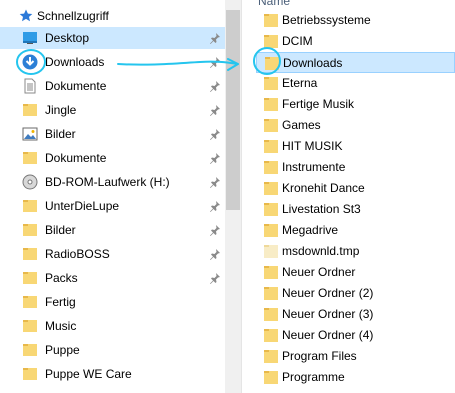 Image resolution: width=455 pixels, height=393 pixels. Describe the element at coordinates (112, 326) in the screenshot. I see `nav-item-music: Music` at that location.